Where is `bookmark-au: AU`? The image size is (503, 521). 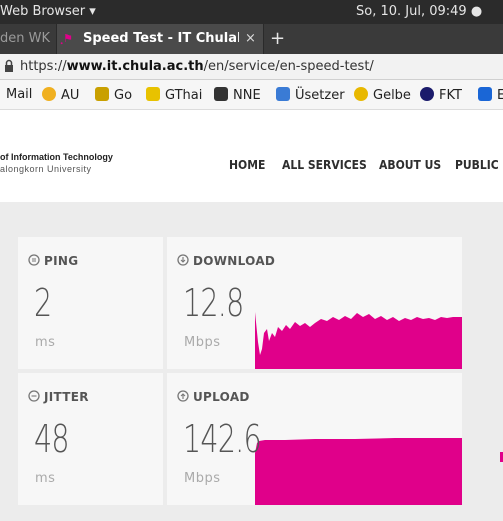 bookmark-au: AU is located at coordinates (60, 95).